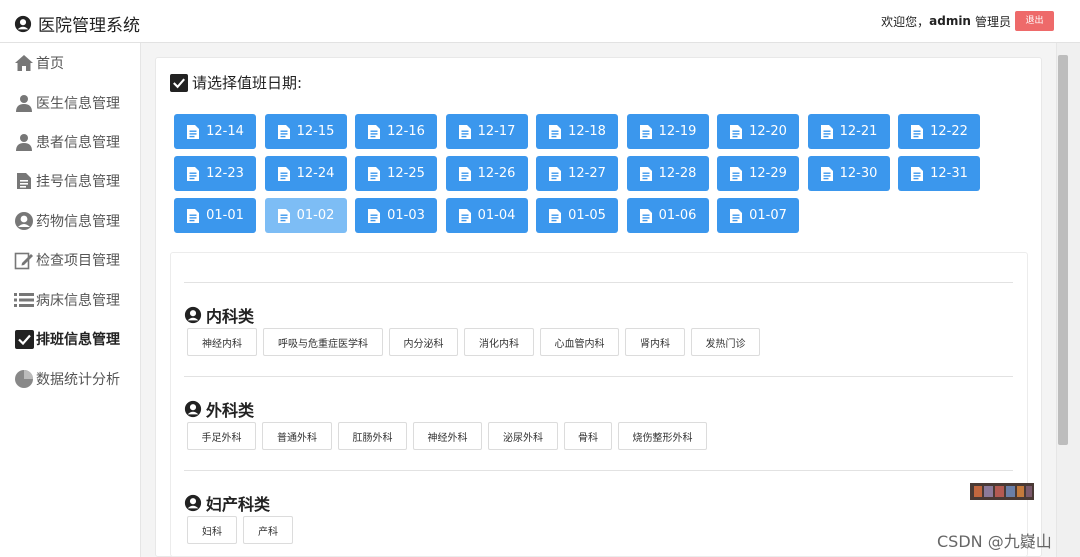 The width and height of the screenshot is (1080, 557). I want to click on department-tag: 肾内科, so click(655, 342).